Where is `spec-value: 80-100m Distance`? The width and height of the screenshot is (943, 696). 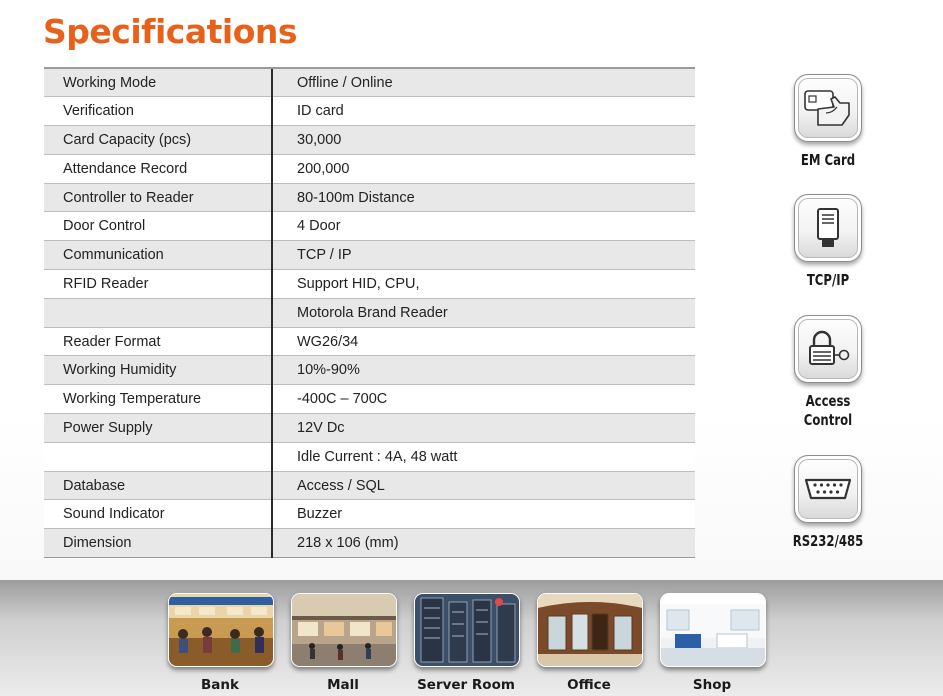 spec-value: 80-100m Distance is located at coordinates (483, 198).